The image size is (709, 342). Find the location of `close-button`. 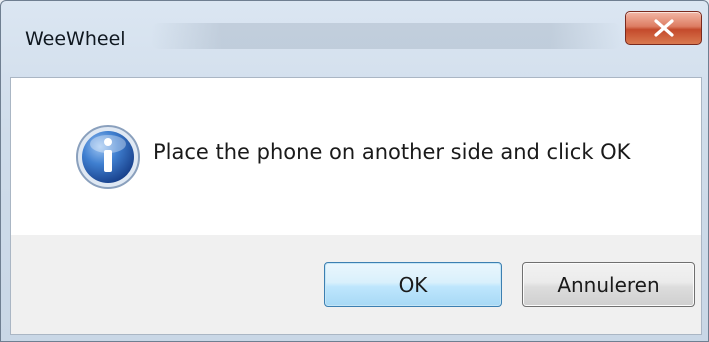

close-button is located at coordinates (663, 28).